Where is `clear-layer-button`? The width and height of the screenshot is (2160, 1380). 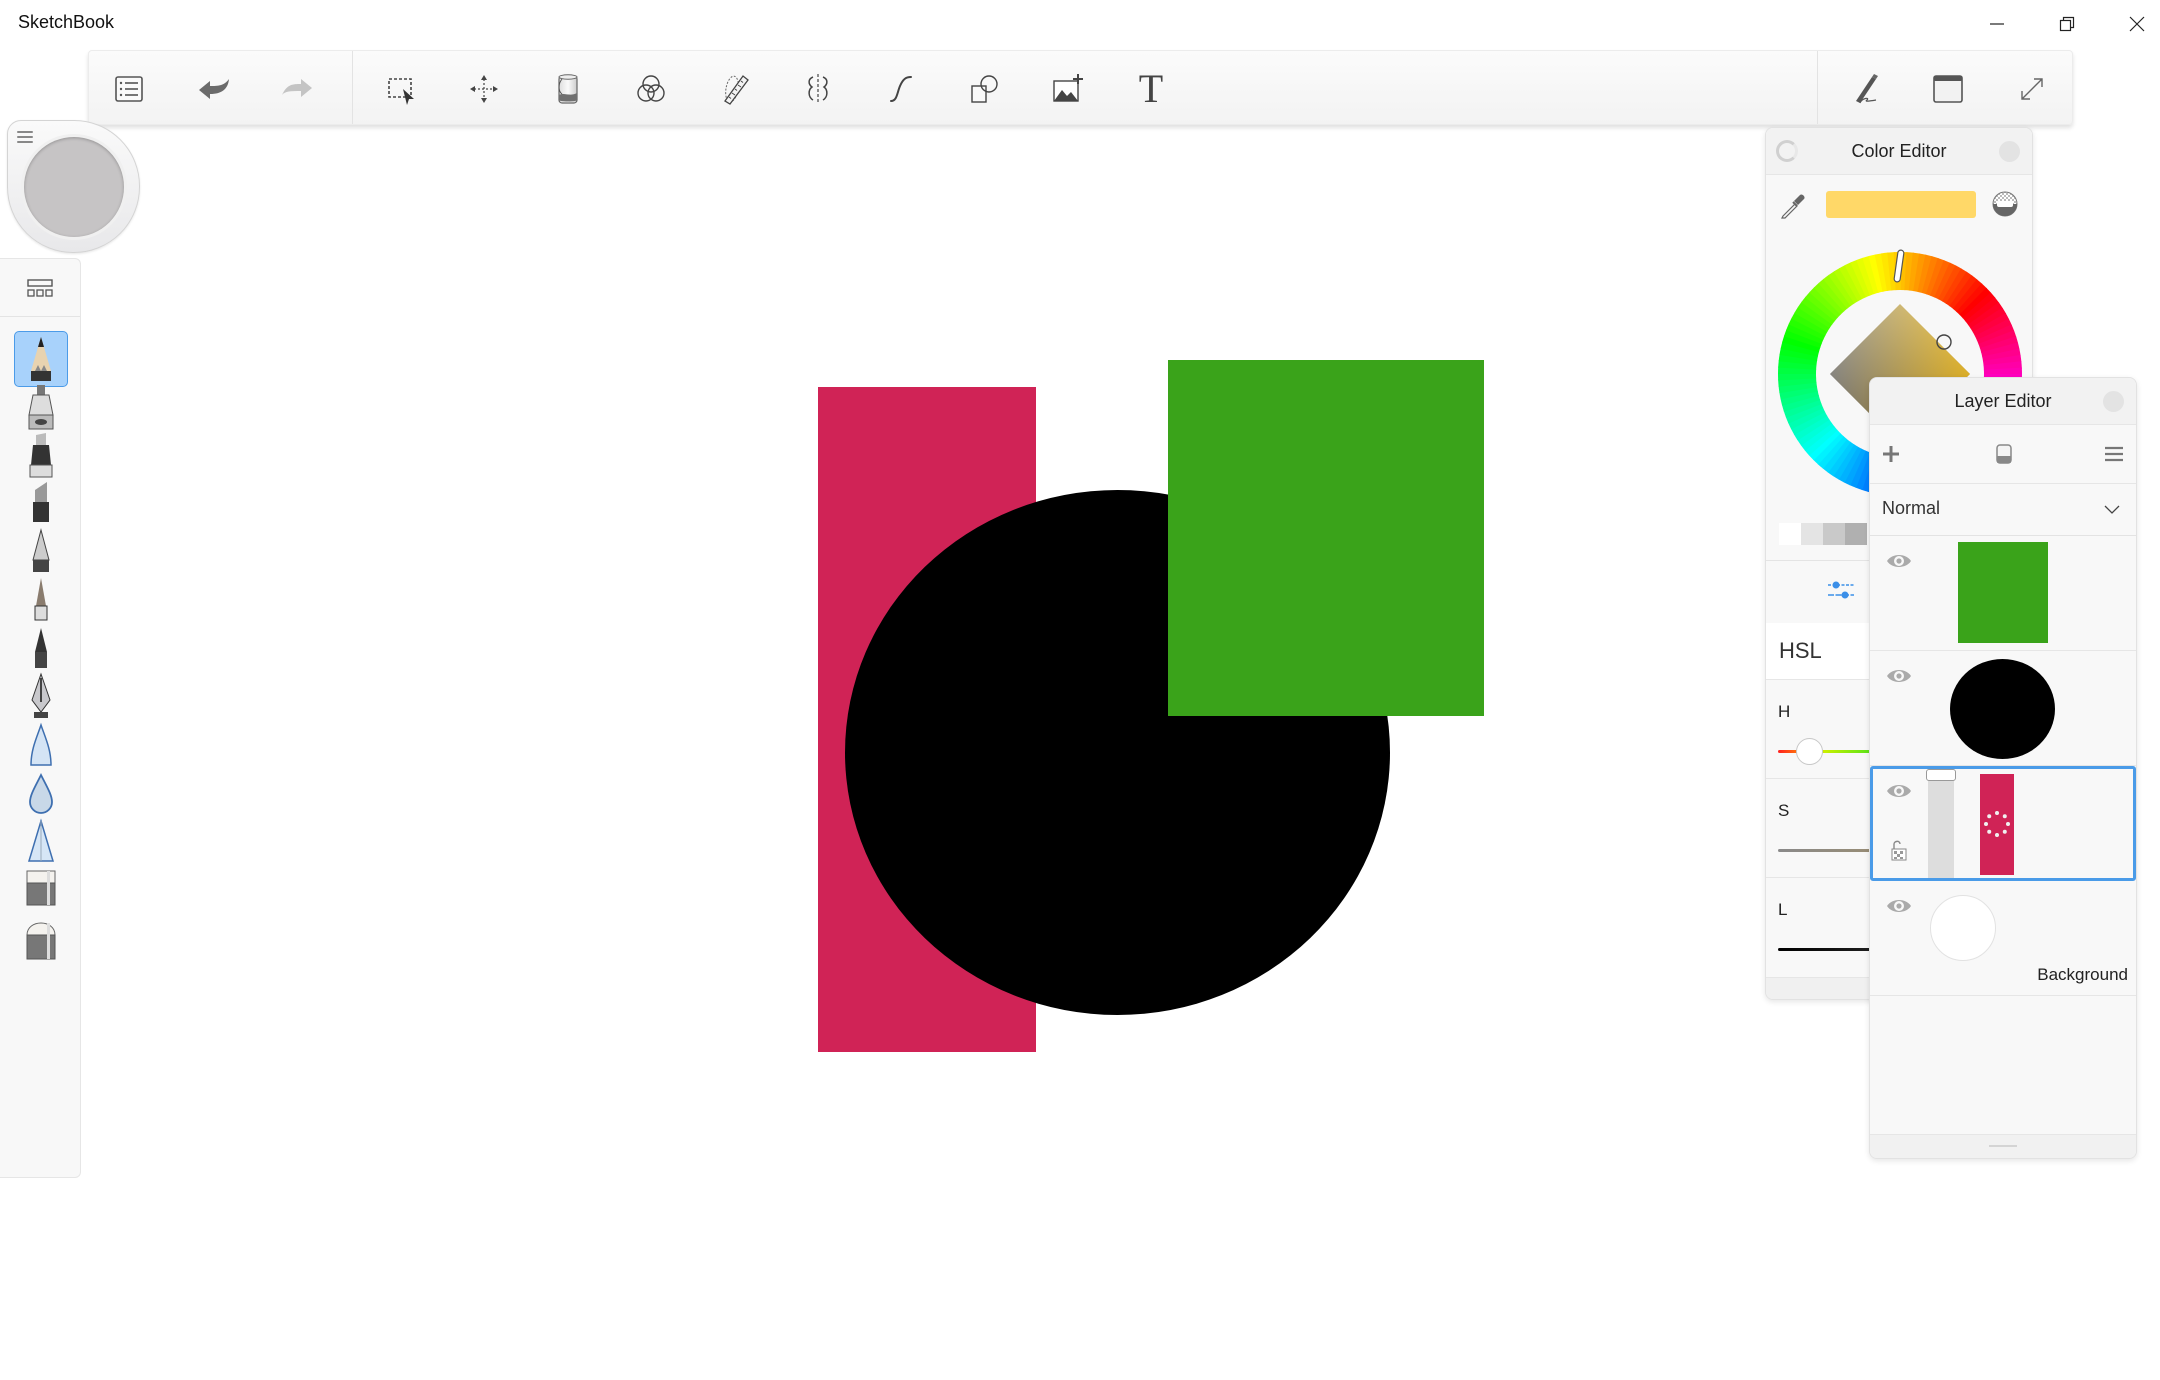 clear-layer-button is located at coordinates (2004, 454).